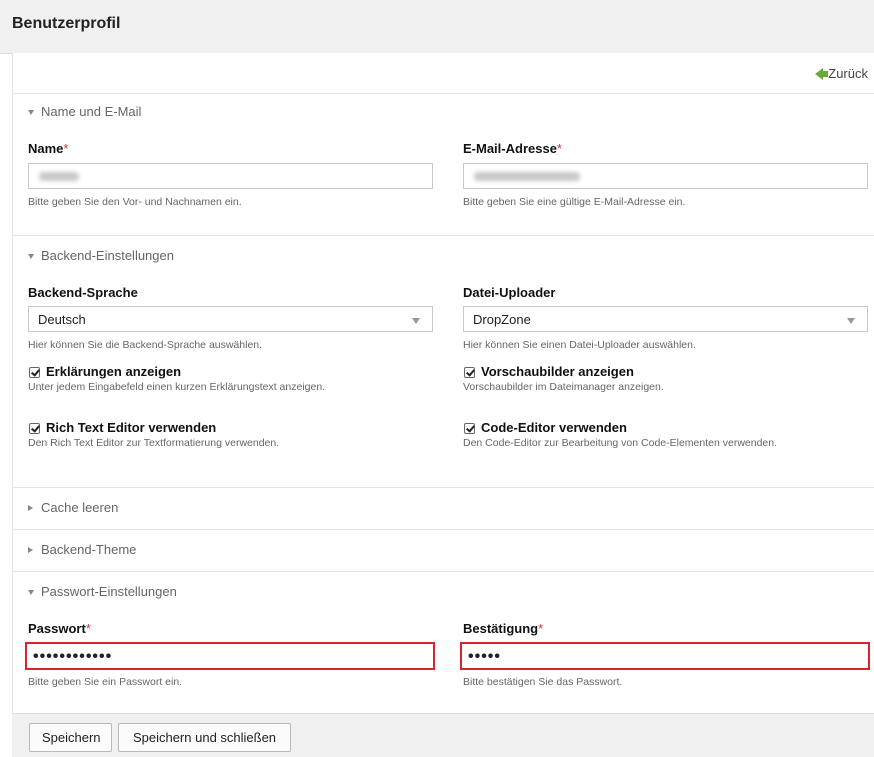  I want to click on password-confirm-field: •••••, so click(665, 656).